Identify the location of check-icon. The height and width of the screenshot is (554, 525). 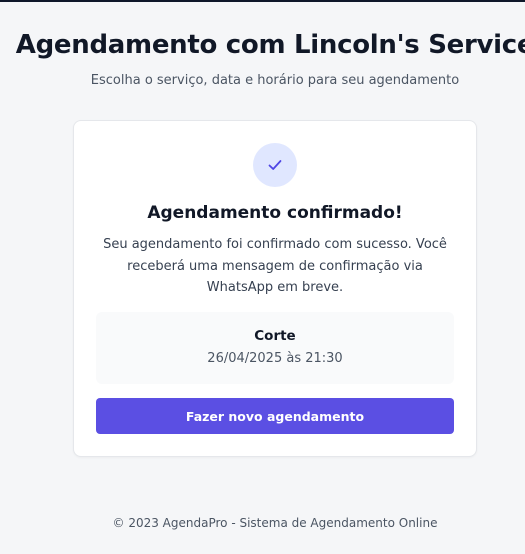
(275, 165).